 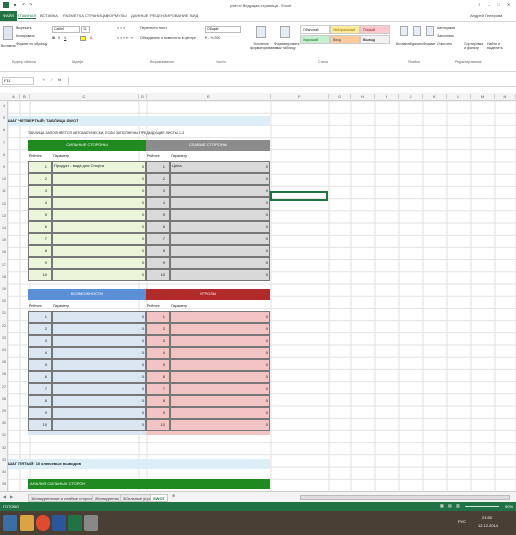 I want to click on cancel-icon: ✕, so click(x=43, y=79).